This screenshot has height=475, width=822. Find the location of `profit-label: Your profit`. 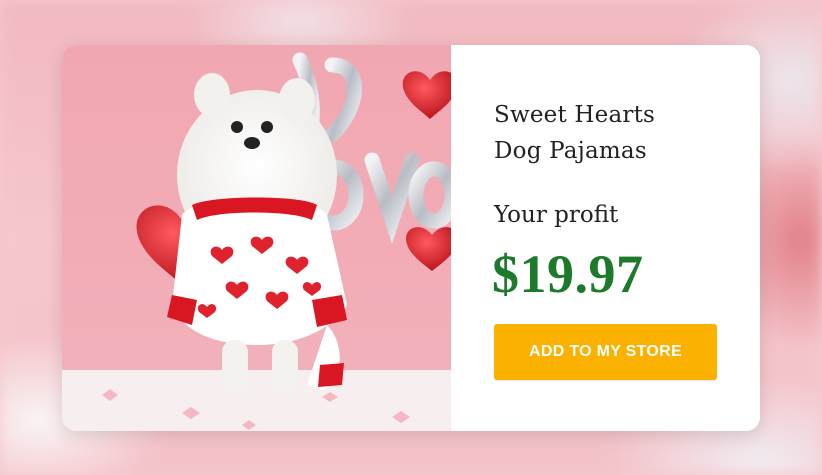

profit-label: Your profit is located at coordinates (556, 215).